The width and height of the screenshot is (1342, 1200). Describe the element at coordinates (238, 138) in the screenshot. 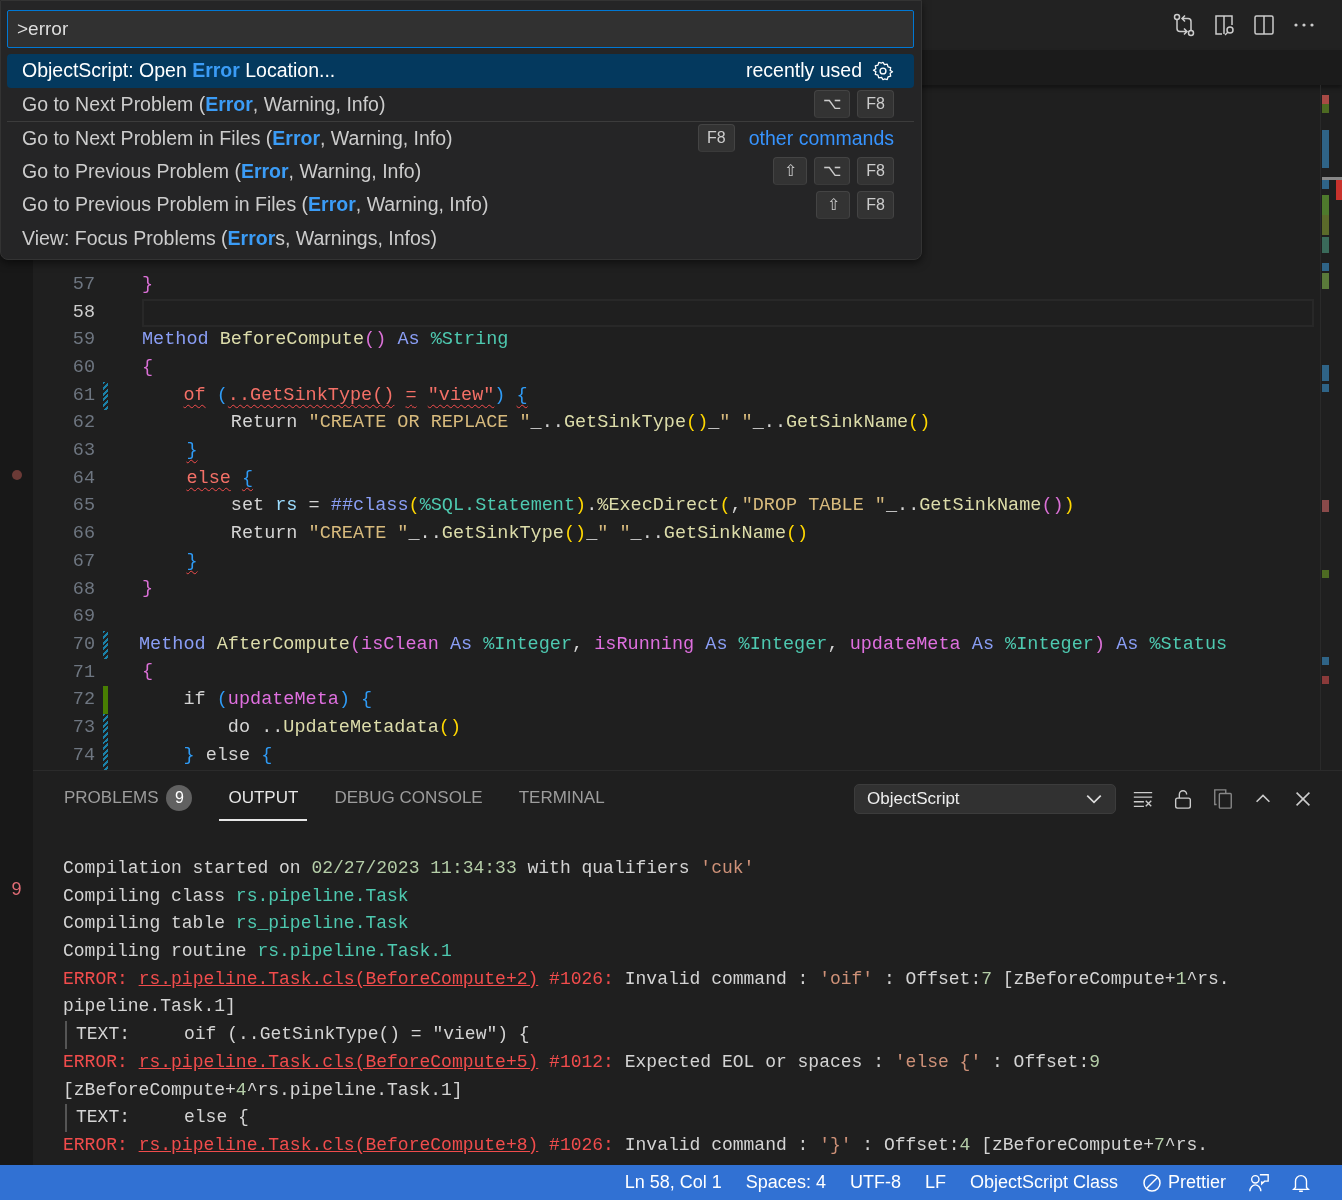

I see `command-label: Go to Next Problem in Files (Error, Warning, Info)` at that location.